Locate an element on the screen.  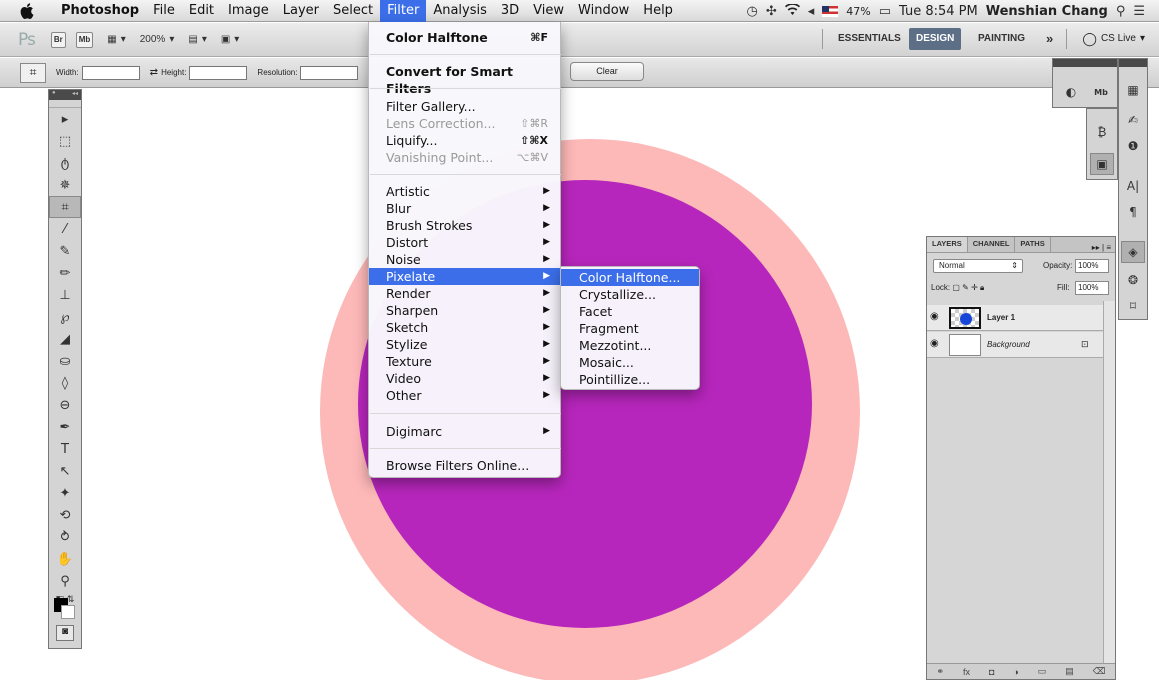
layer-mask-icon: ◘ is located at coordinates (991, 672).